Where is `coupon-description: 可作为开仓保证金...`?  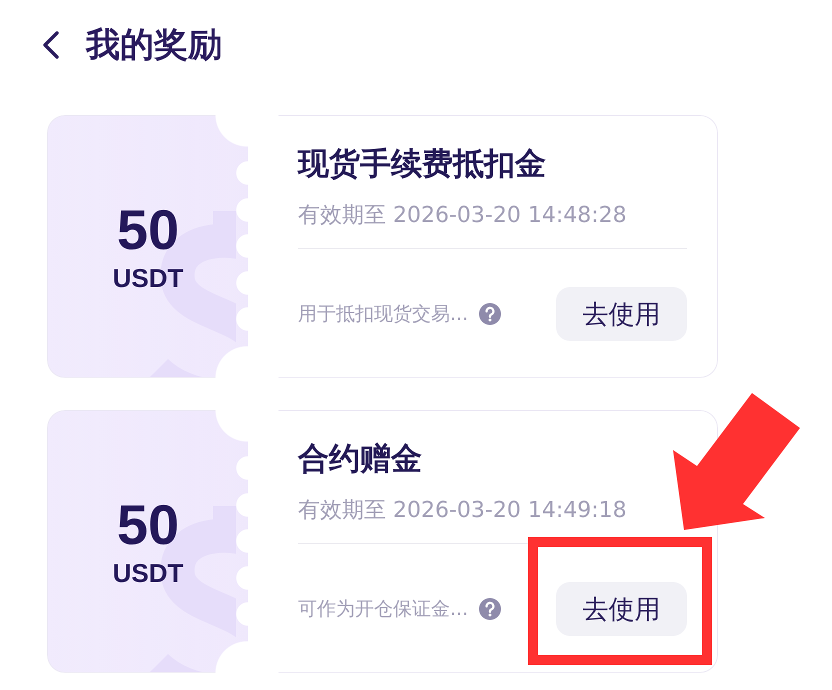
coupon-description: 可作为开仓保证金... is located at coordinates (383, 609).